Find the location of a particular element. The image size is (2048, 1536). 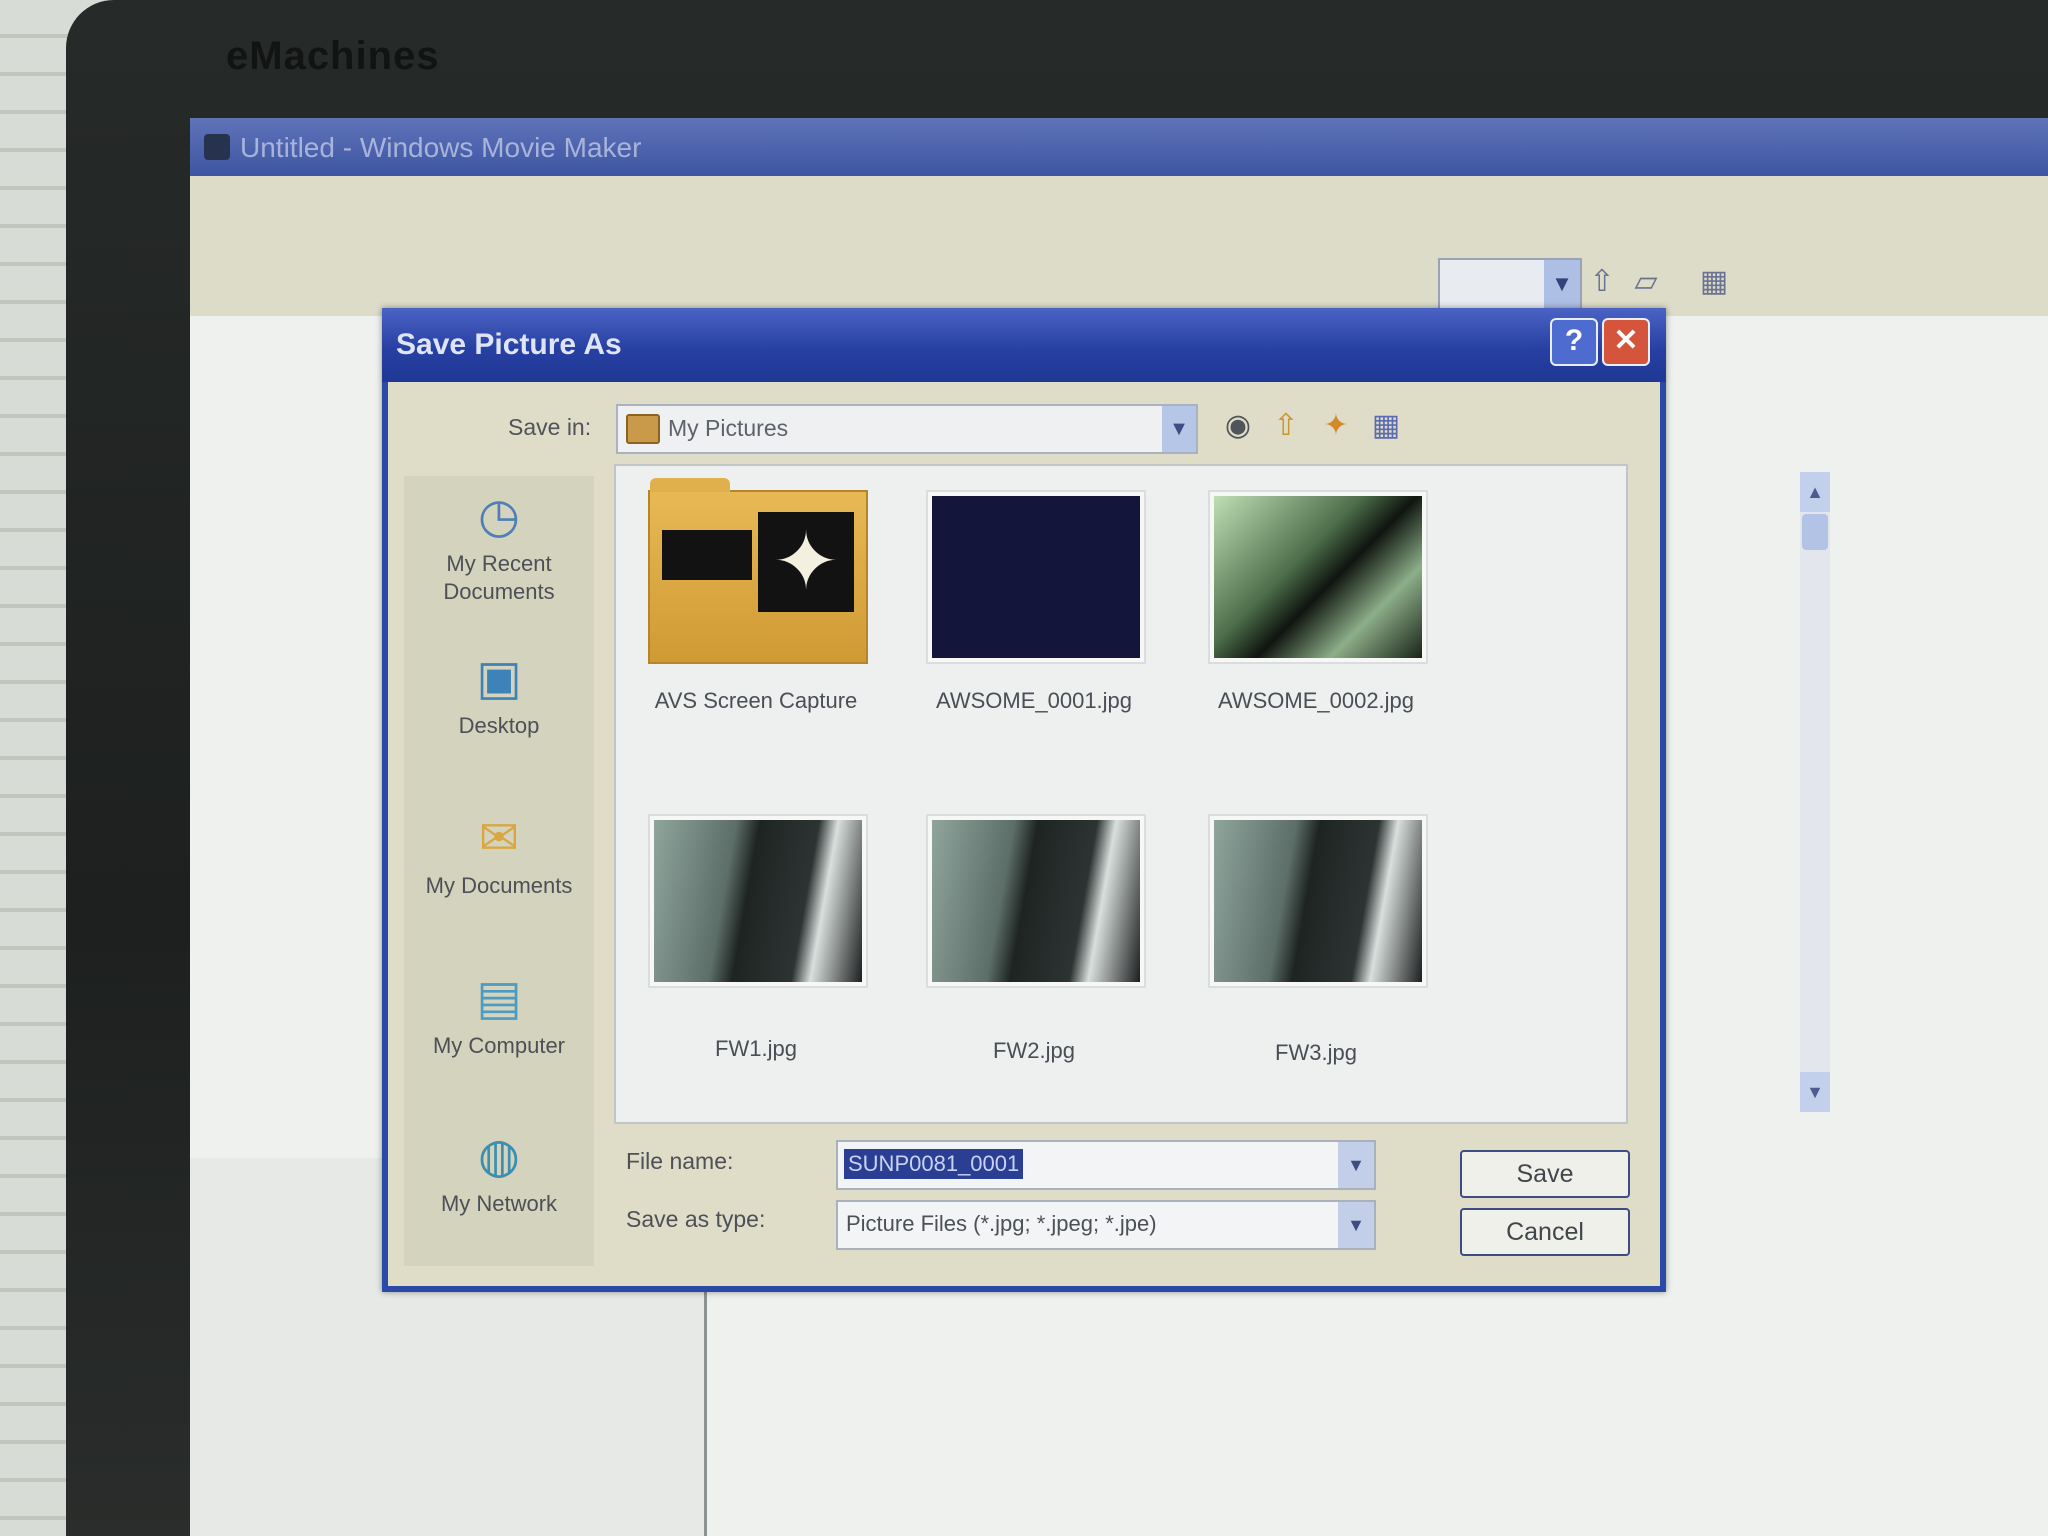

file-name-label: FW1.jpg is located at coordinates (756, 1048).